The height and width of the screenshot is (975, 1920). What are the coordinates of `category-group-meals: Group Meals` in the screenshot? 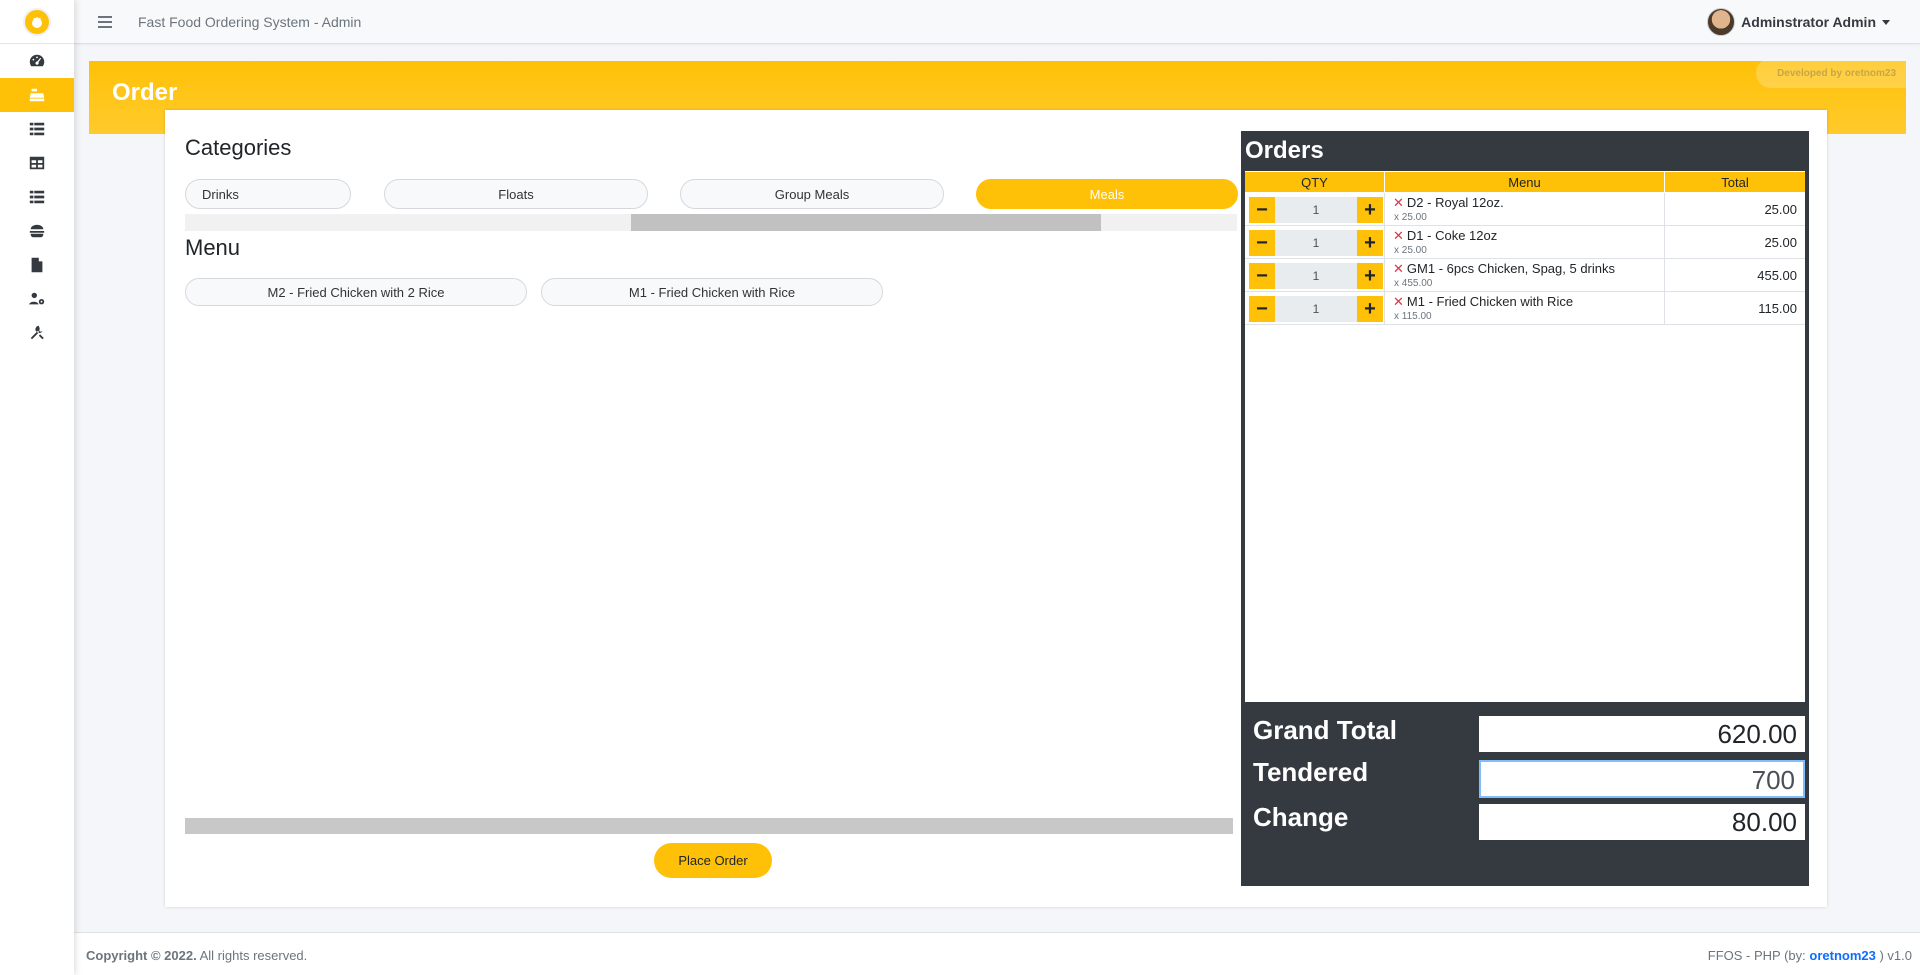 It's located at (812, 194).